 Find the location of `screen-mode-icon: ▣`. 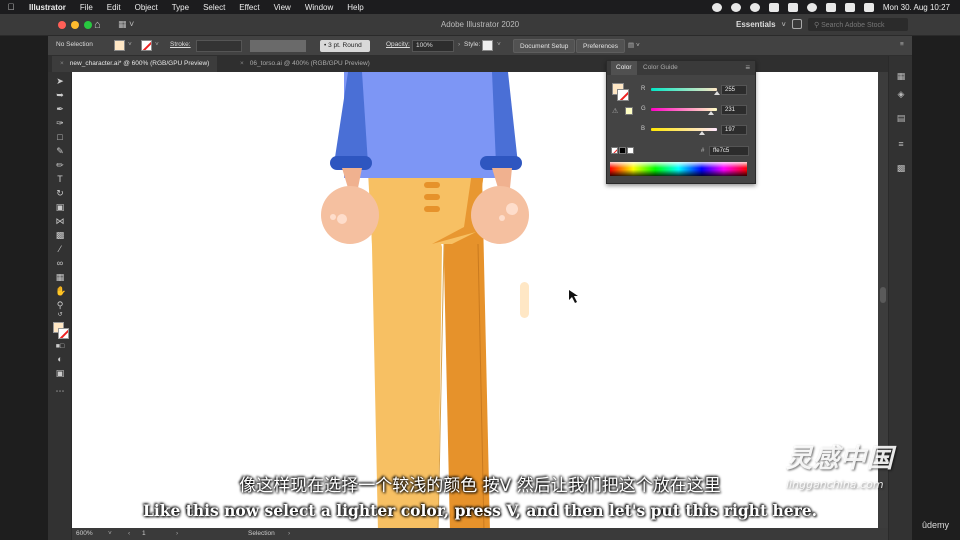

screen-mode-icon: ▣ is located at coordinates (60, 373).